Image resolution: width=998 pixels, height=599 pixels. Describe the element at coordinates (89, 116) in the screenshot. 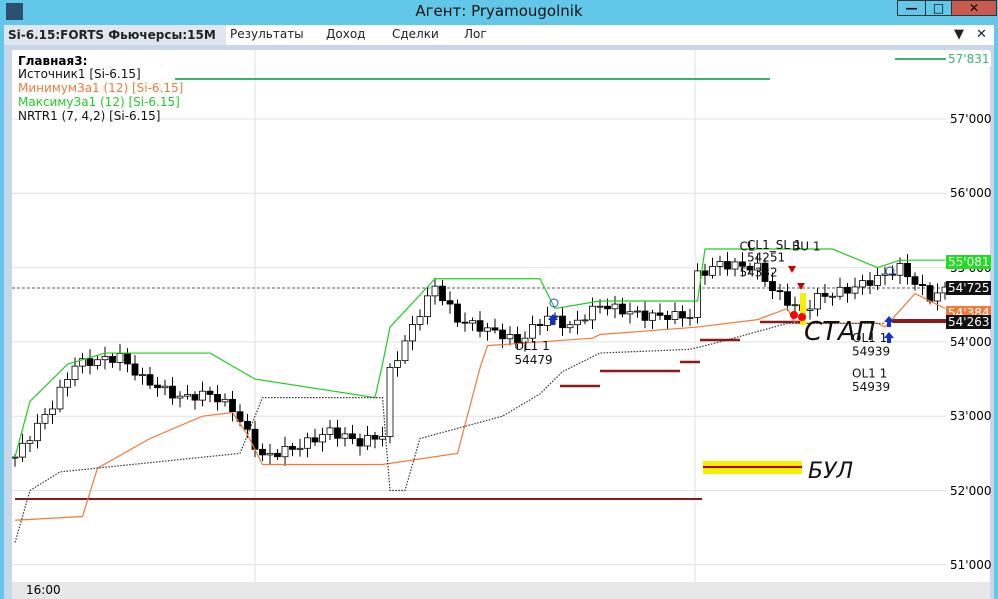

I see `legend-nrtr: NRTR1 (7, 4,2) [Si-6.15]` at that location.